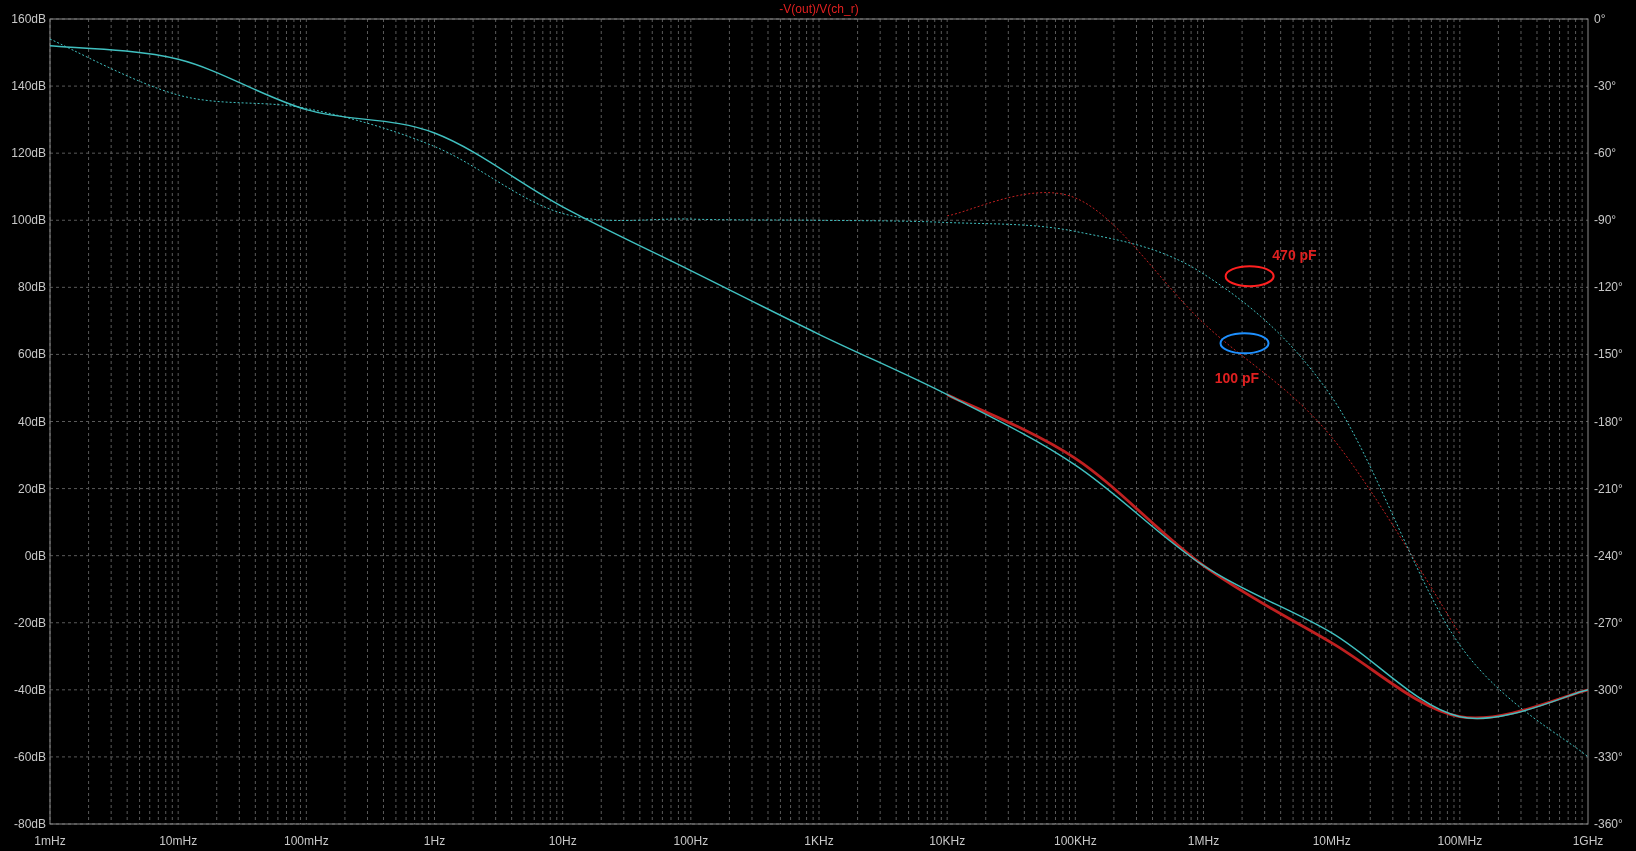 The width and height of the screenshot is (1636, 851). Describe the element at coordinates (1600, 19) in the screenshot. I see `tick-label: 0°` at that location.